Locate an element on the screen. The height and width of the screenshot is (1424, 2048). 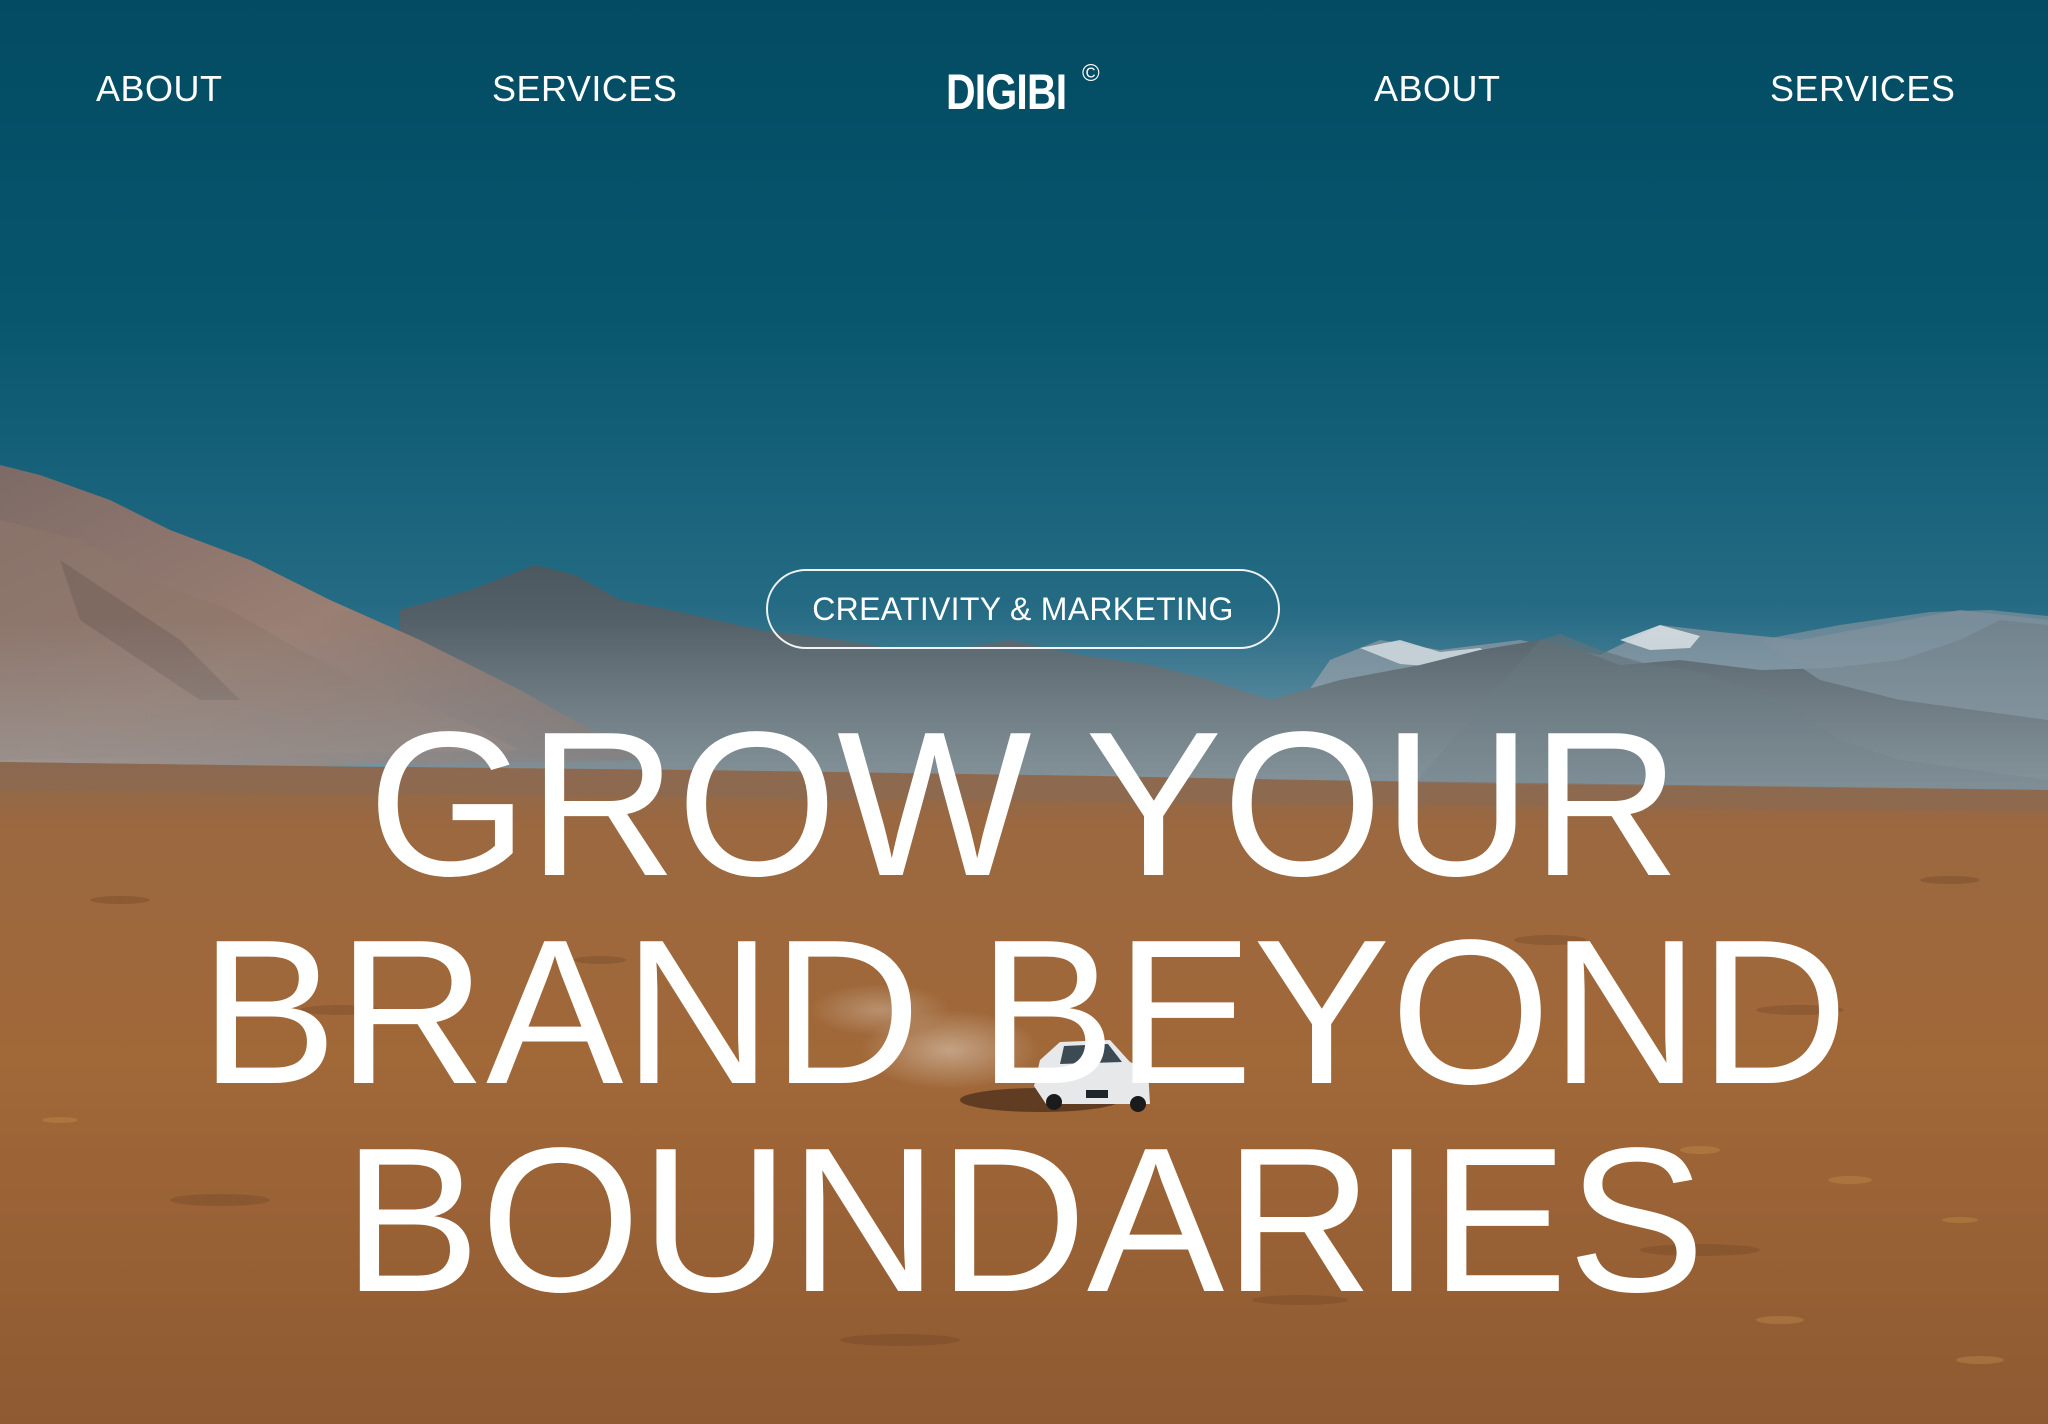
brand-logo: DIGIBI © is located at coordinates (1023, 91).